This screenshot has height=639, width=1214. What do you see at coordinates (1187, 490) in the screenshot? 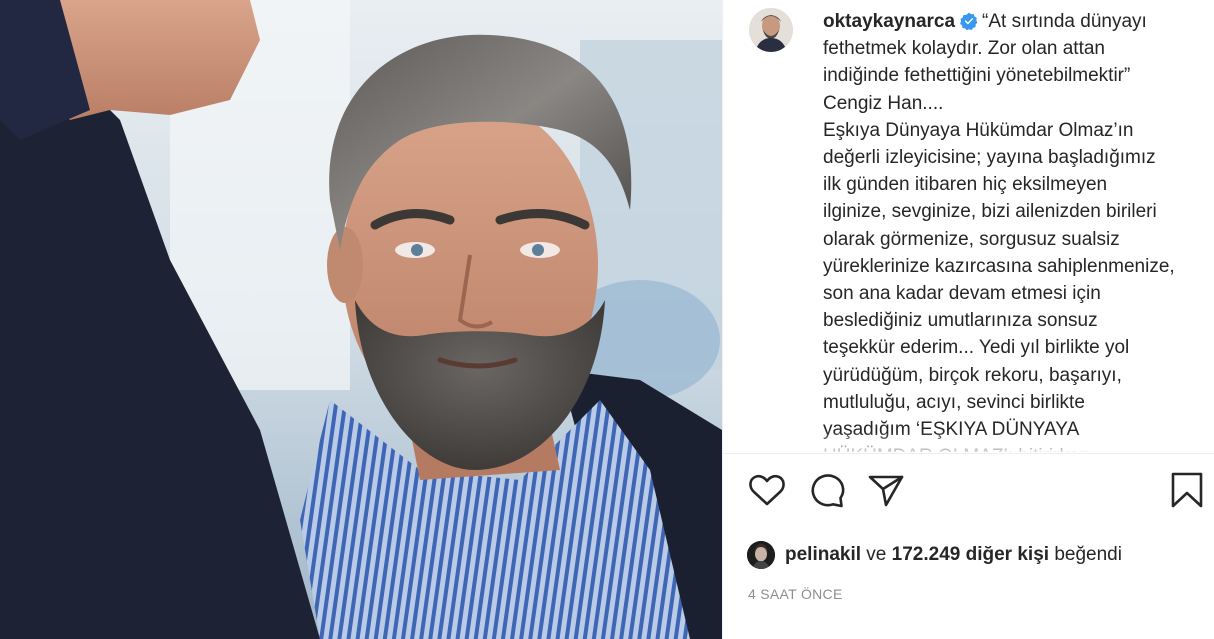
I see `bookmark-icon` at bounding box center [1187, 490].